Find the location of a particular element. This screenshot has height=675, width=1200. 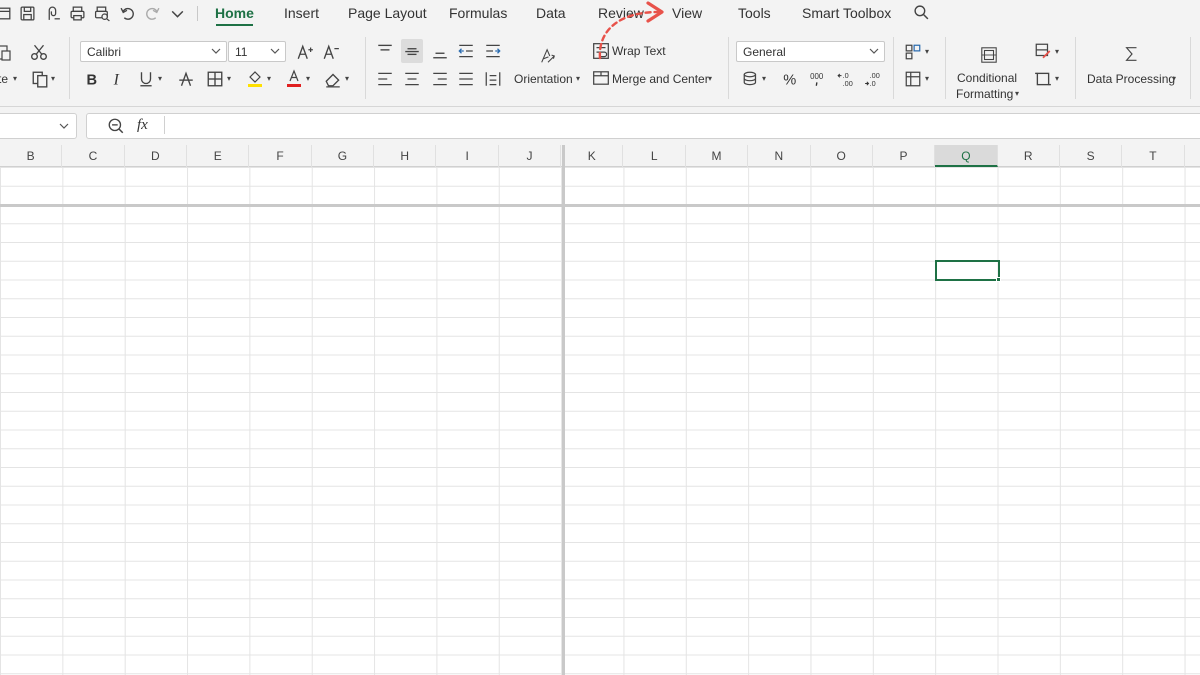

tab-formulas: Formulas is located at coordinates (478, 13).